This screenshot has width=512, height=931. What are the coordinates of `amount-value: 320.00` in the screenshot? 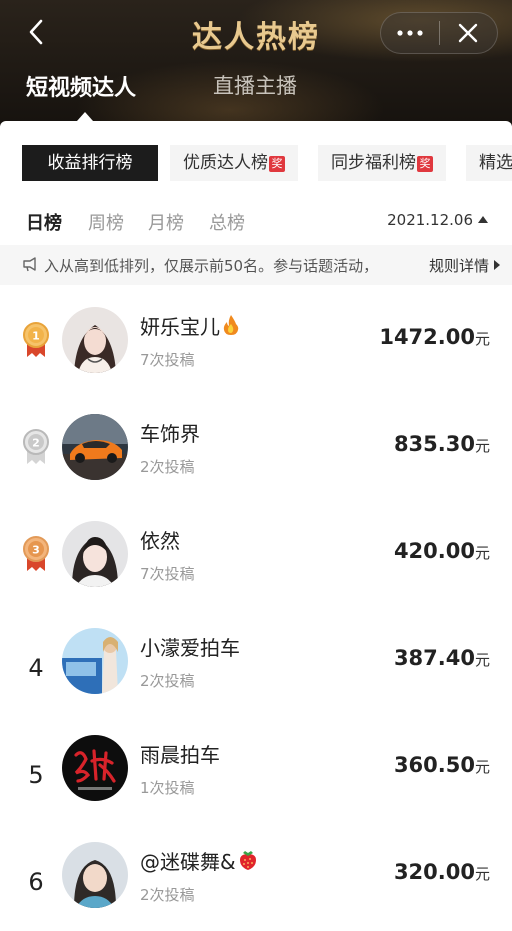 It's located at (434, 872).